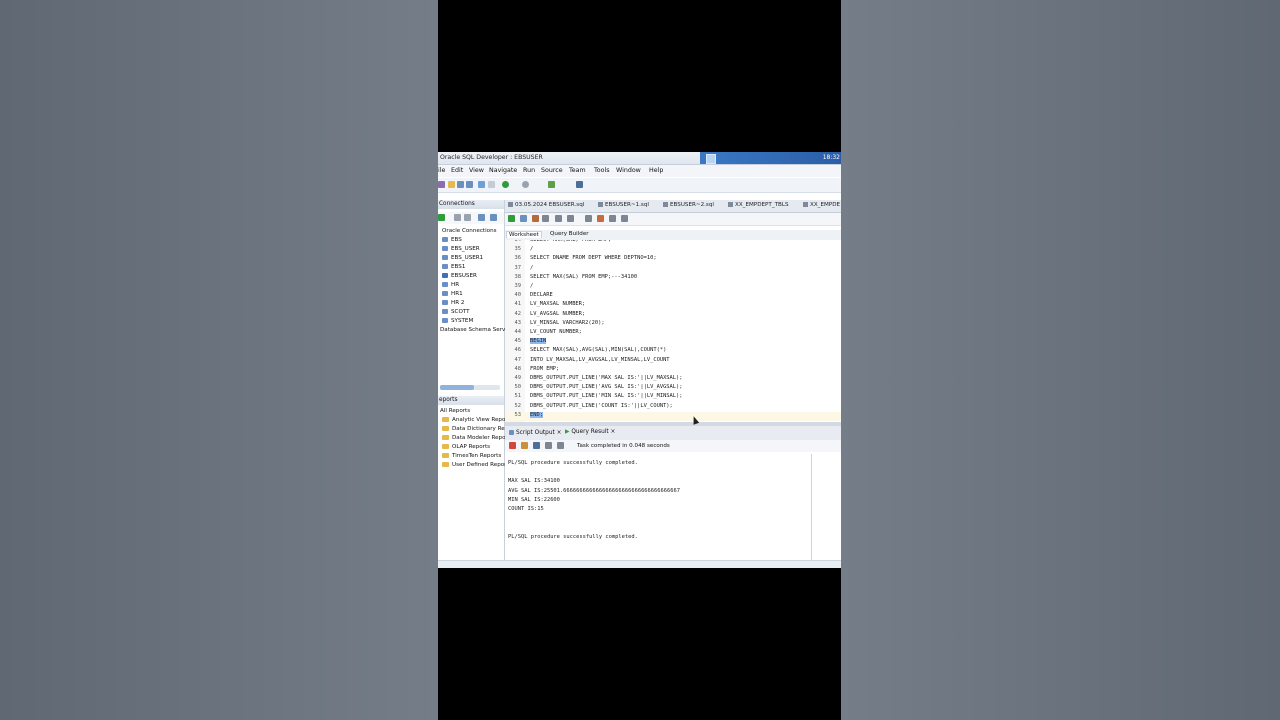 This screenshot has width=1280, height=720. Describe the element at coordinates (673, 278) in the screenshot. I see `code-line: 38 SELECT MAX(SAL) FROM EMP;---34100` at that location.